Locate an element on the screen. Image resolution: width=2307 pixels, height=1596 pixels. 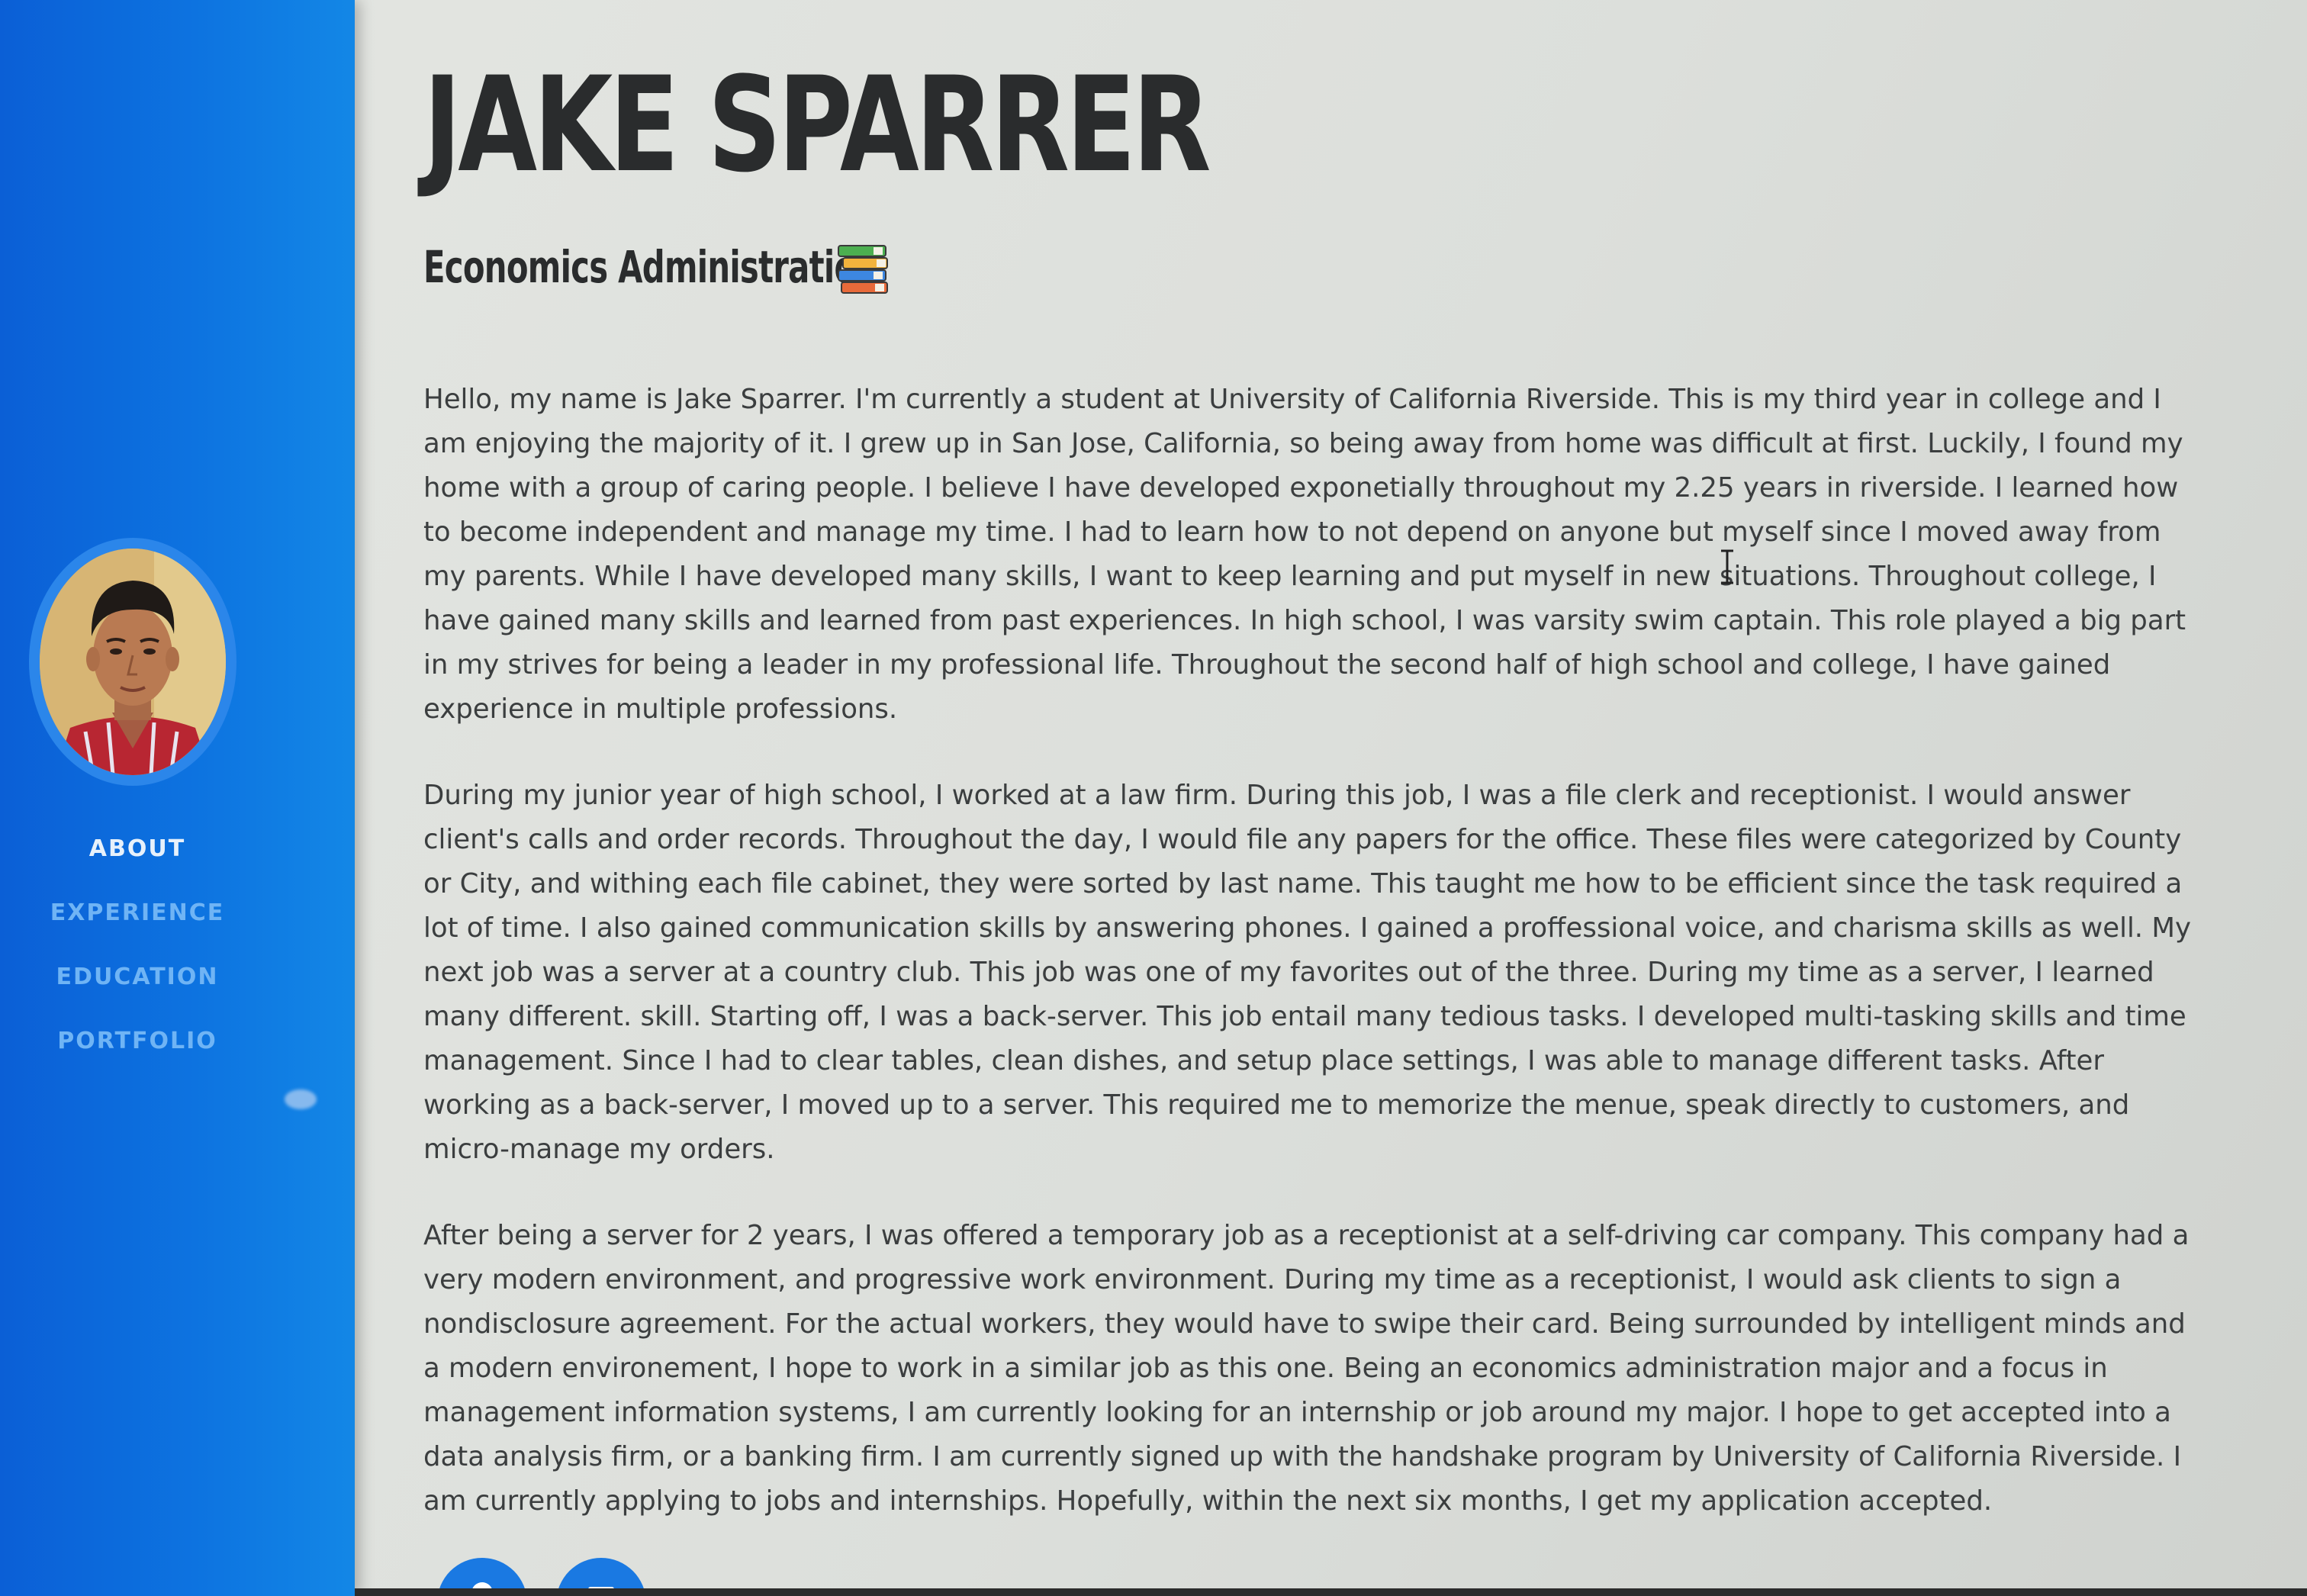
avatar is located at coordinates (132, 662).